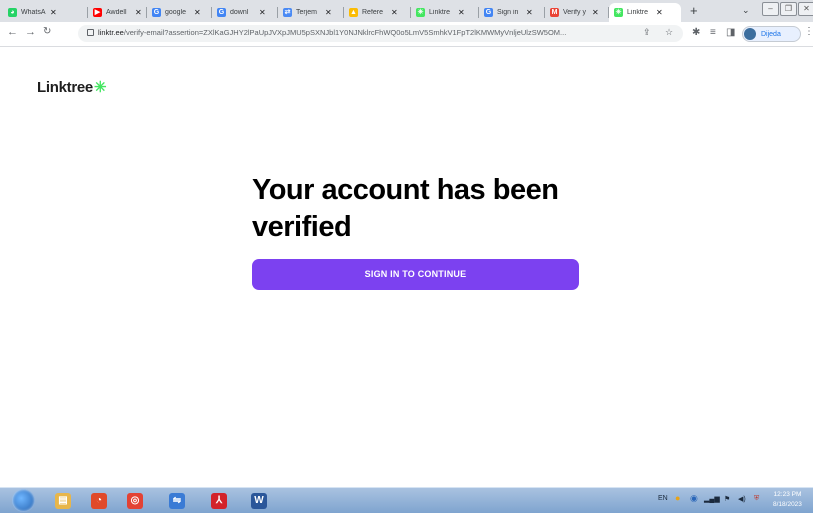 This screenshot has width=813, height=513. I want to click on chrome-icon: ◎, so click(135, 500).